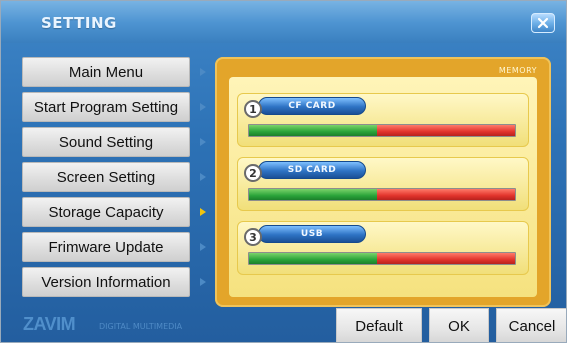  Describe the element at coordinates (203, 212) in the screenshot. I see `active-indicator-icon` at that location.